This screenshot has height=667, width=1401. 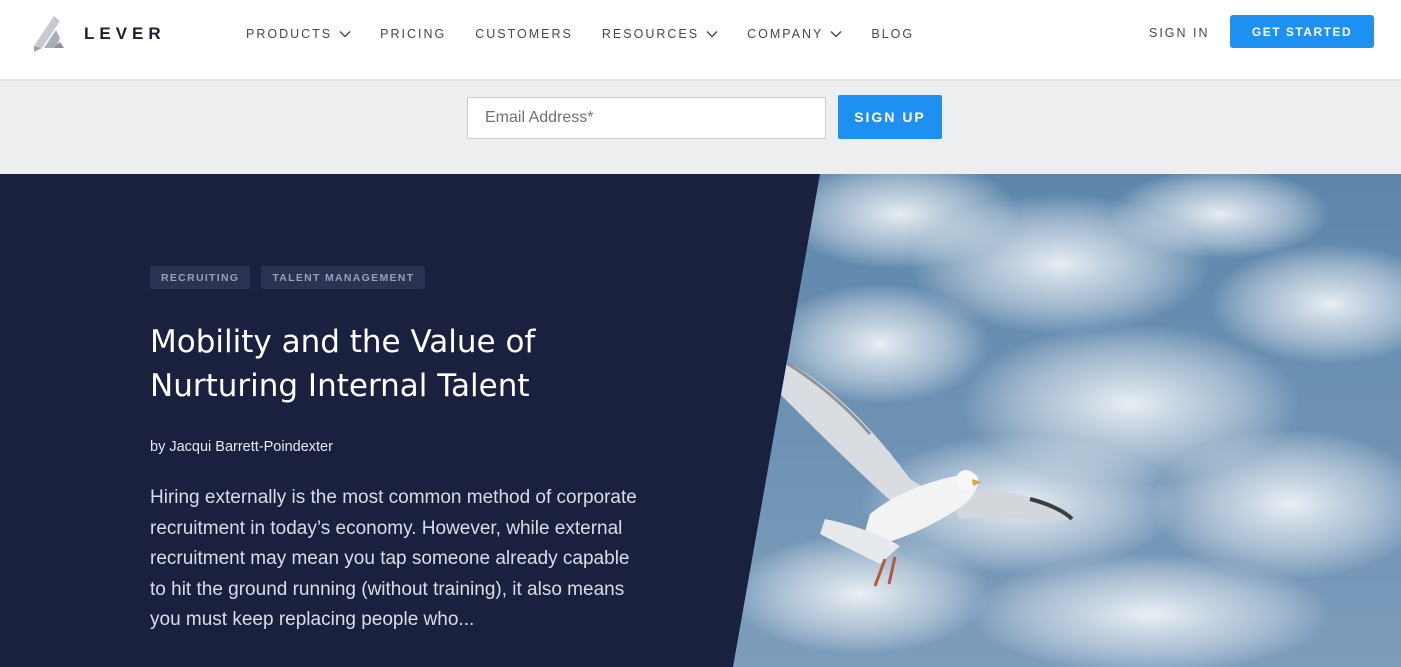 I want to click on nav-label: COMPANY, so click(x=785, y=34).